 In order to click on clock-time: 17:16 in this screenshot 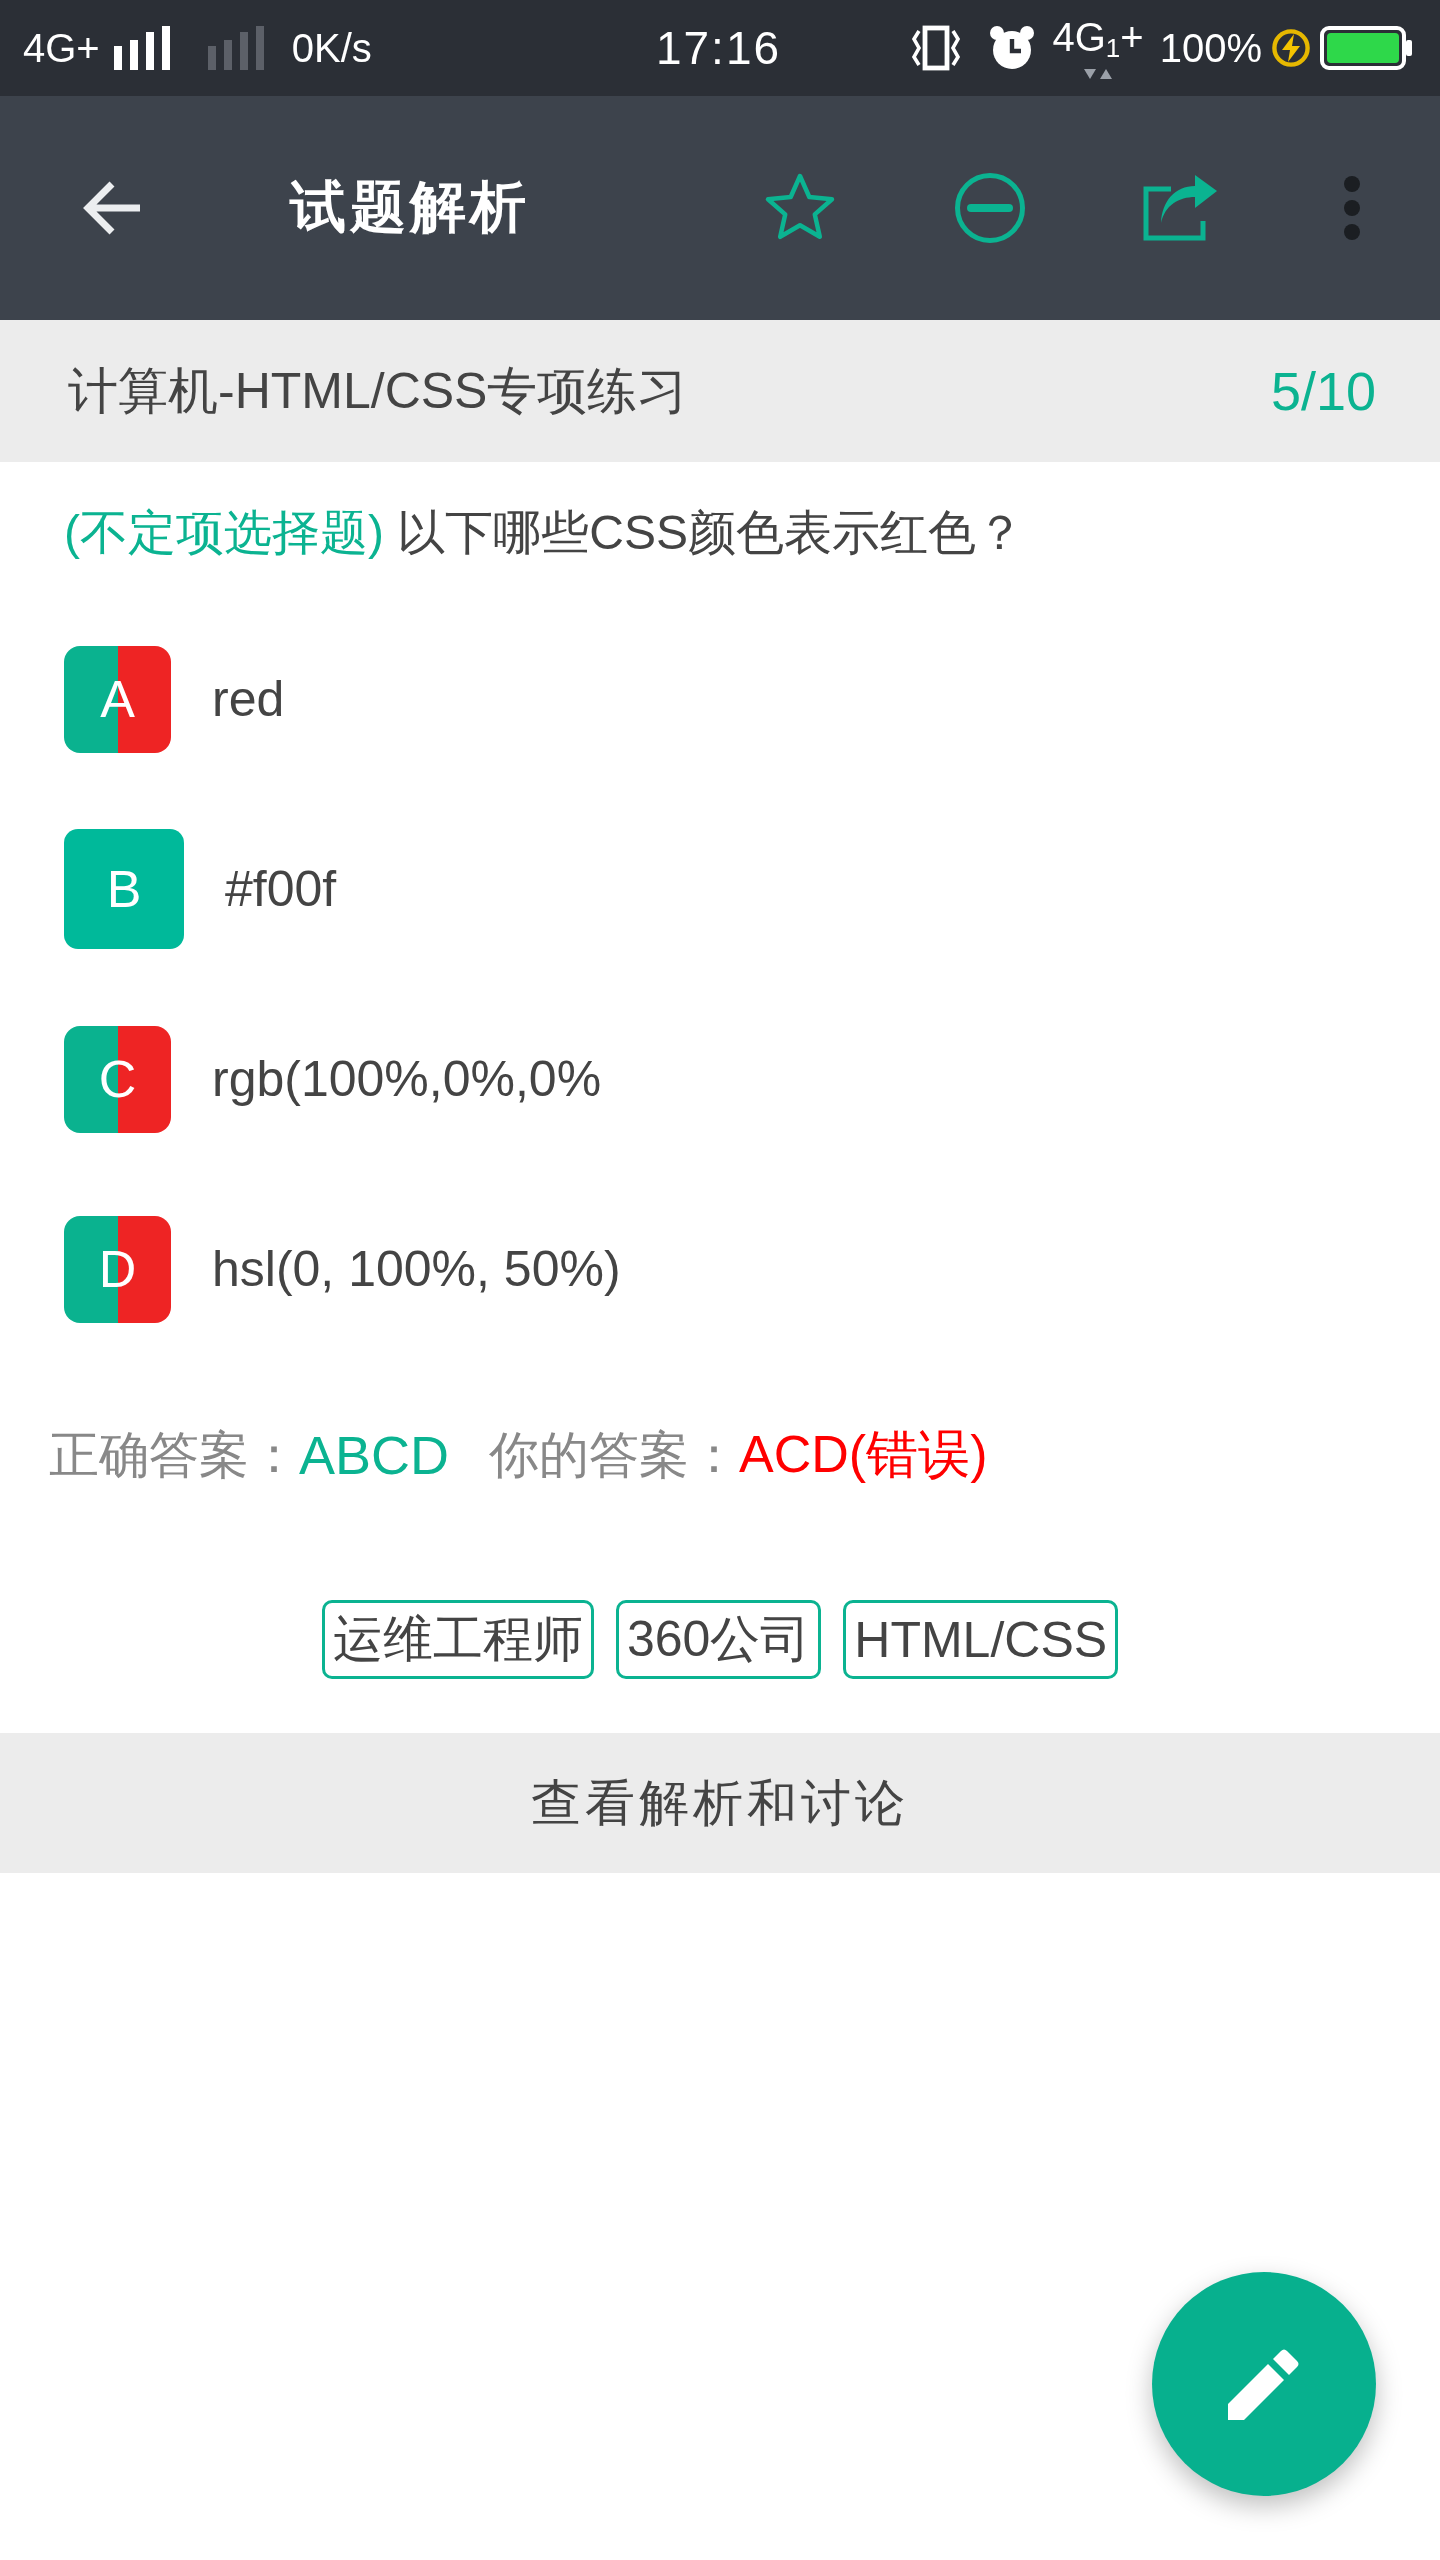, I will do `click(718, 48)`.